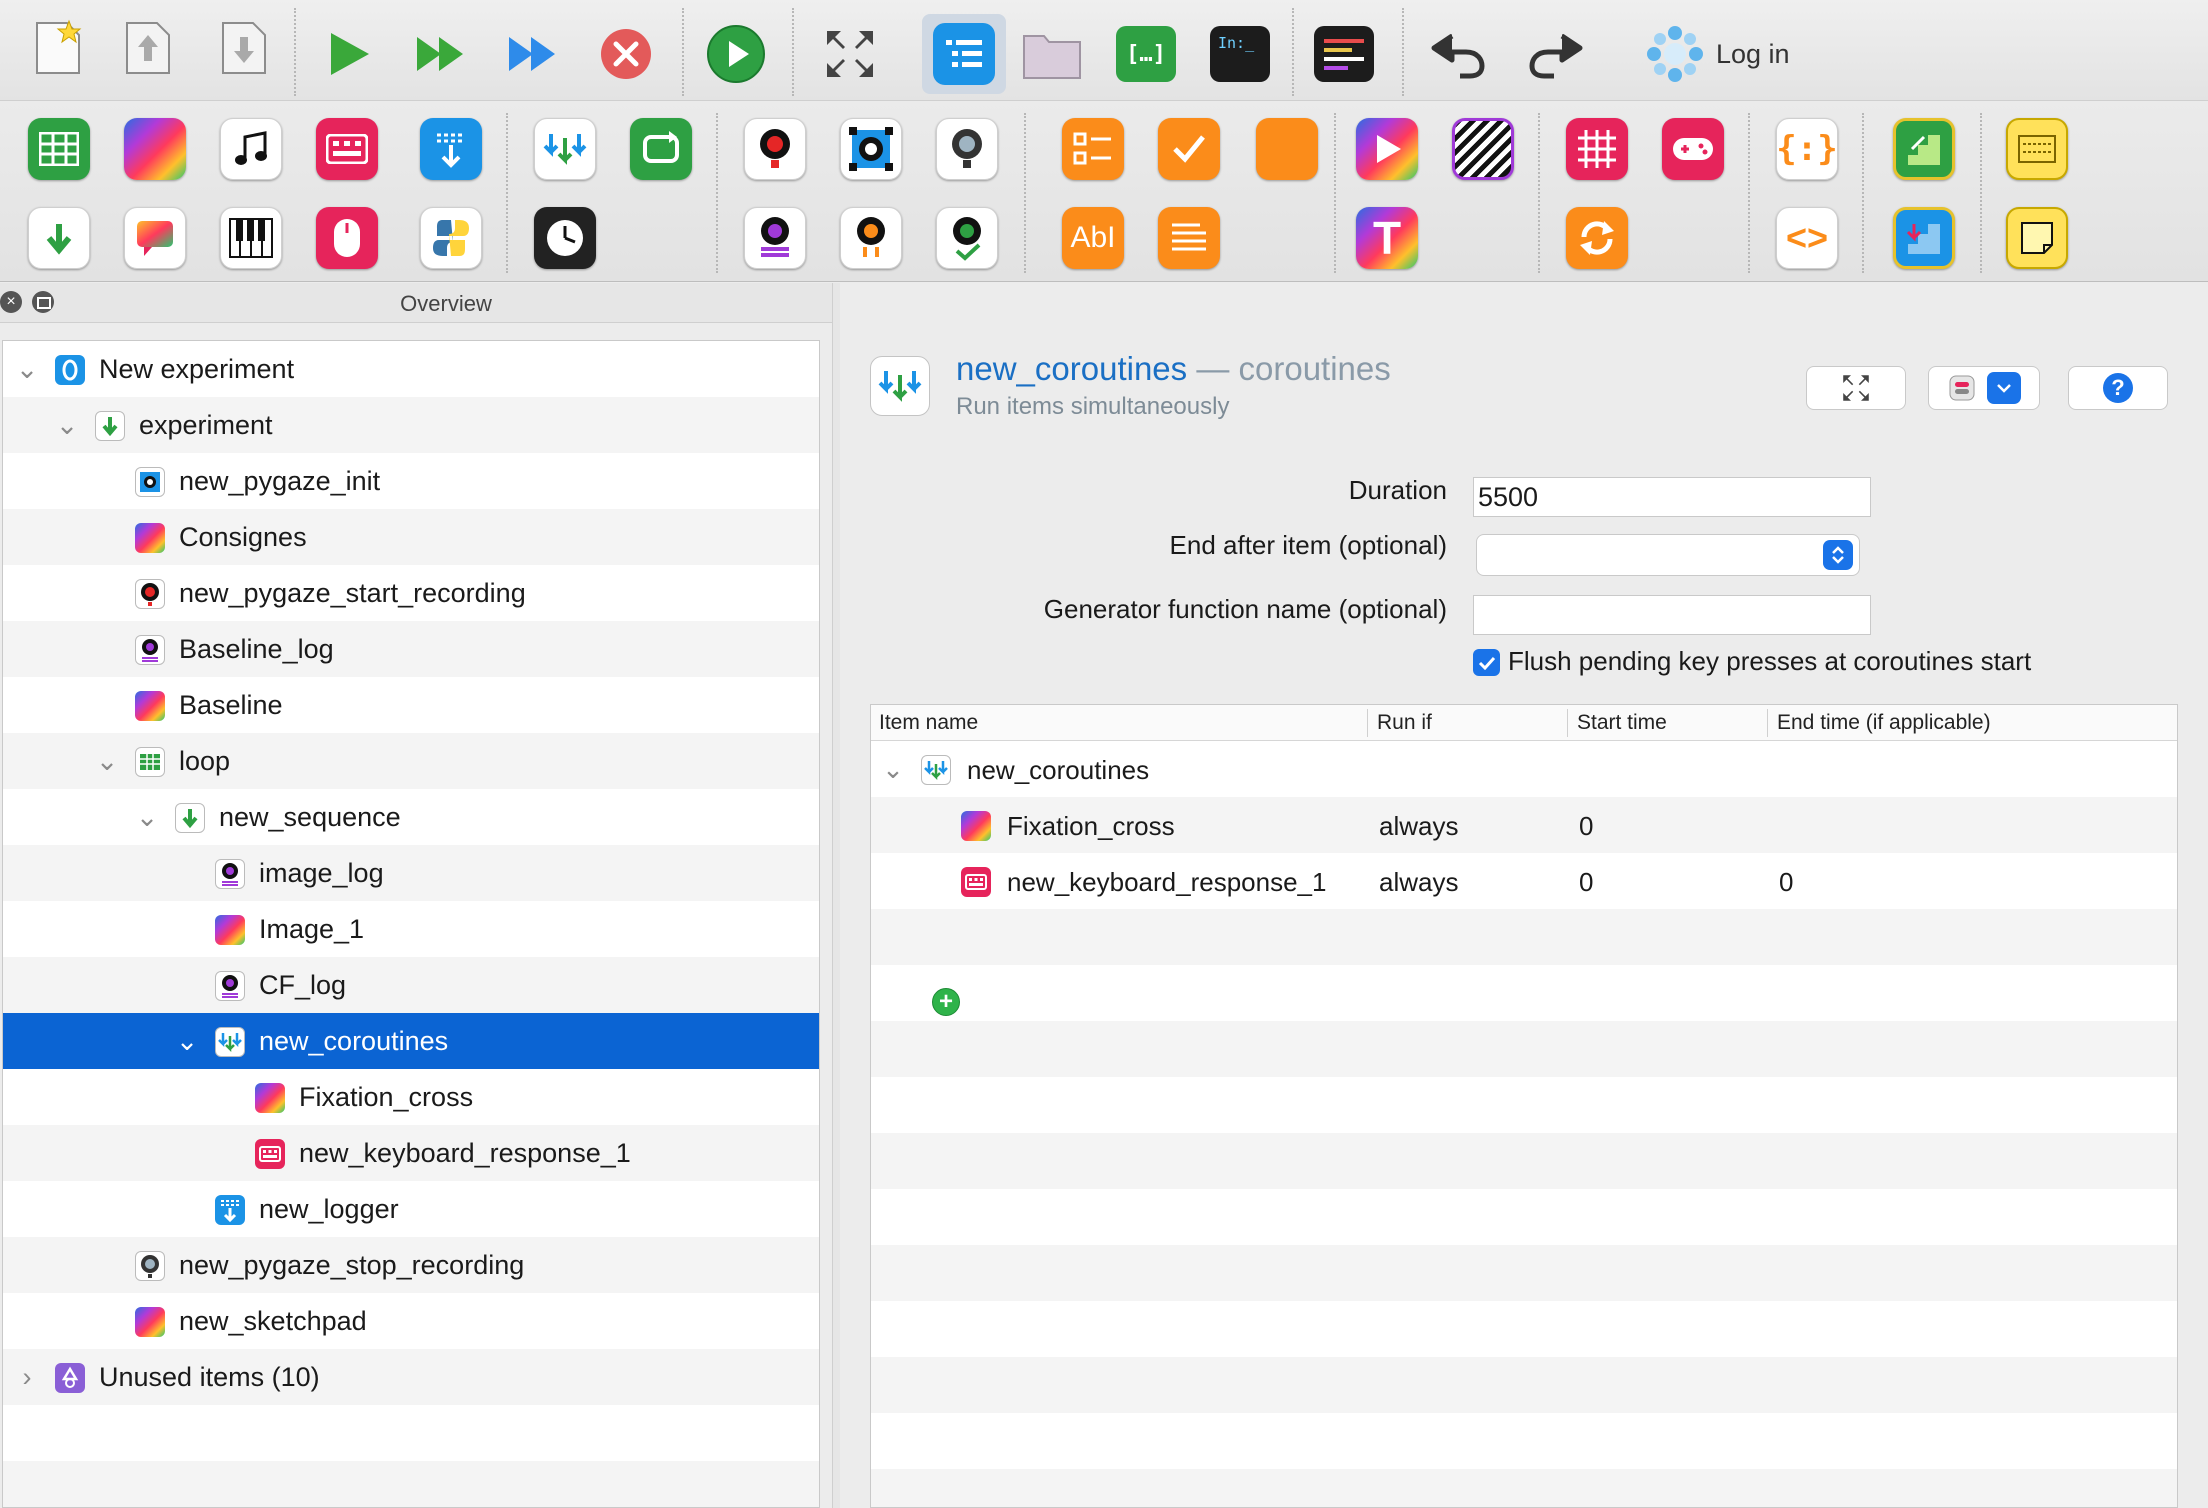 The image size is (2208, 1508). What do you see at coordinates (1597, 238) in the screenshot?
I see `repeat-cycle-alt-icon` at bounding box center [1597, 238].